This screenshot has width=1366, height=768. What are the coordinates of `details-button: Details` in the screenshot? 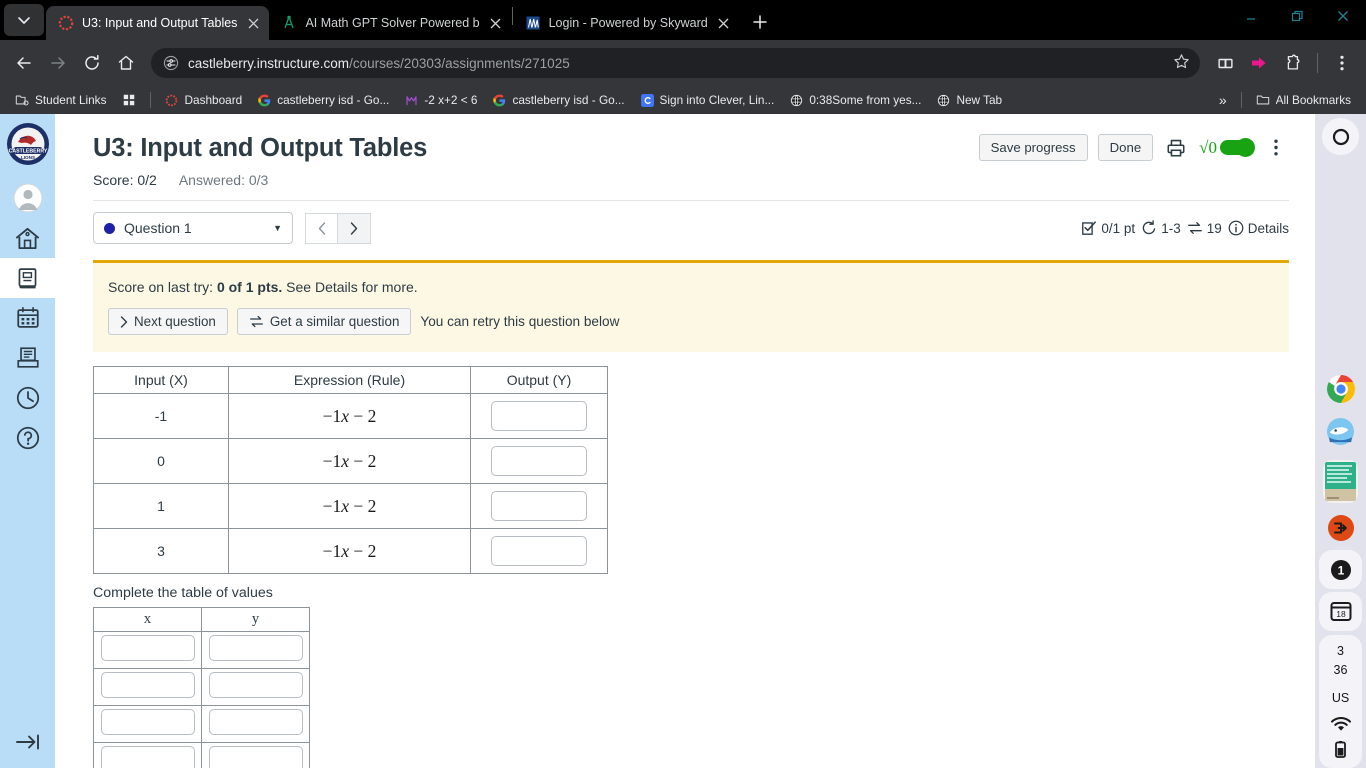 It's located at (1258, 228).